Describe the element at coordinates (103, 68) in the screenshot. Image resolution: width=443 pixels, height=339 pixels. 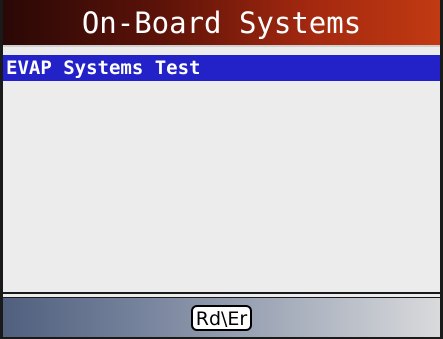
I see `menu-item-label: EVAP Systems Test` at that location.